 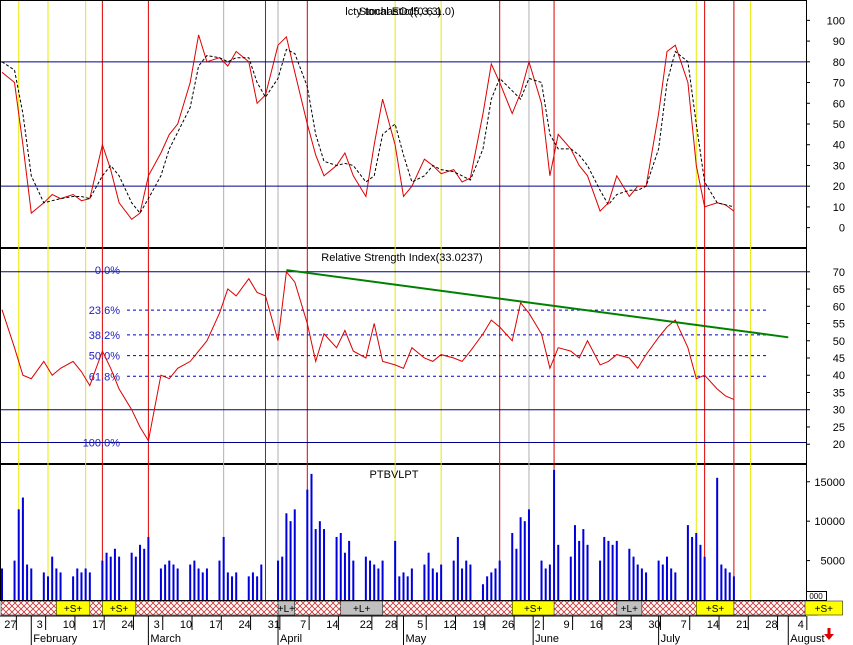 What do you see at coordinates (839, 411) in the screenshot?
I see `rsi-y-tick-label: 30` at bounding box center [839, 411].